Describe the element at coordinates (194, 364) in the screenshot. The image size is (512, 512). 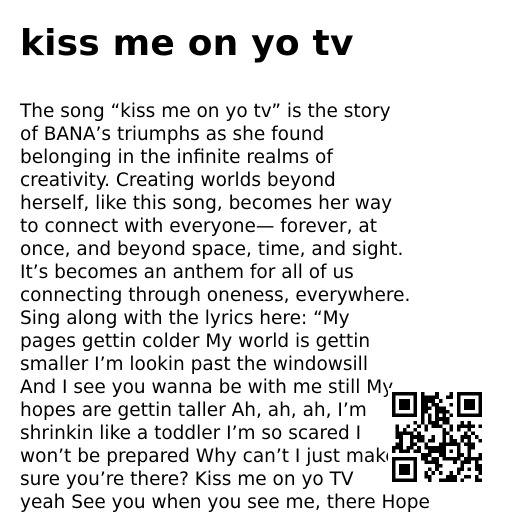
I see `description-line: smaller I’m lookin past the windowsill` at that location.